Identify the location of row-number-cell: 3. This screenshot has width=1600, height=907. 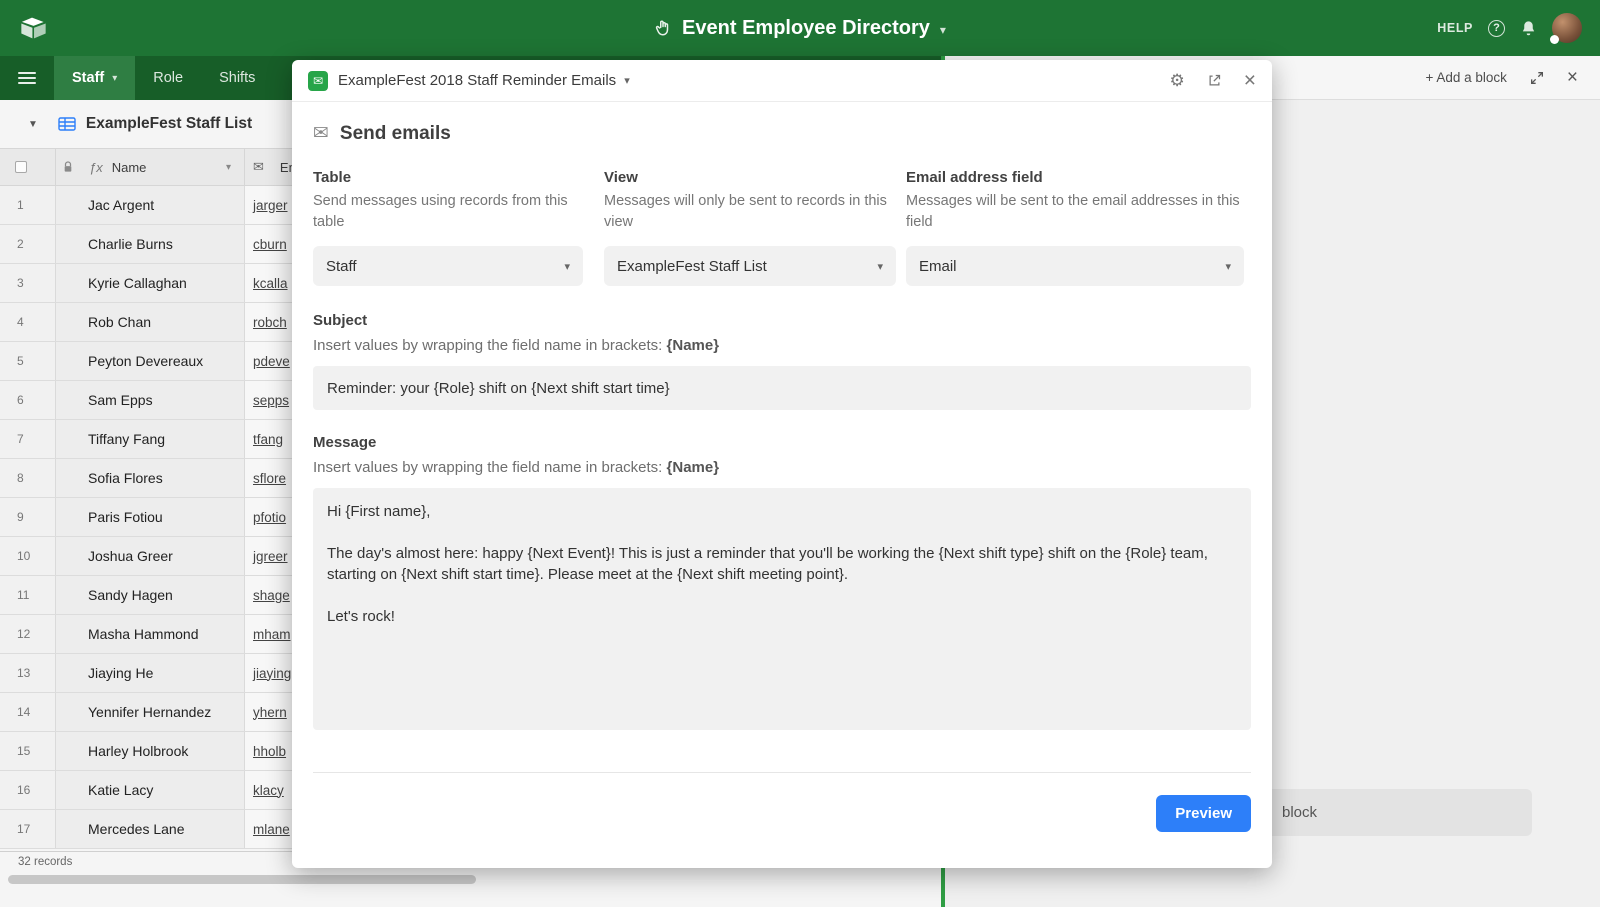
(28, 283).